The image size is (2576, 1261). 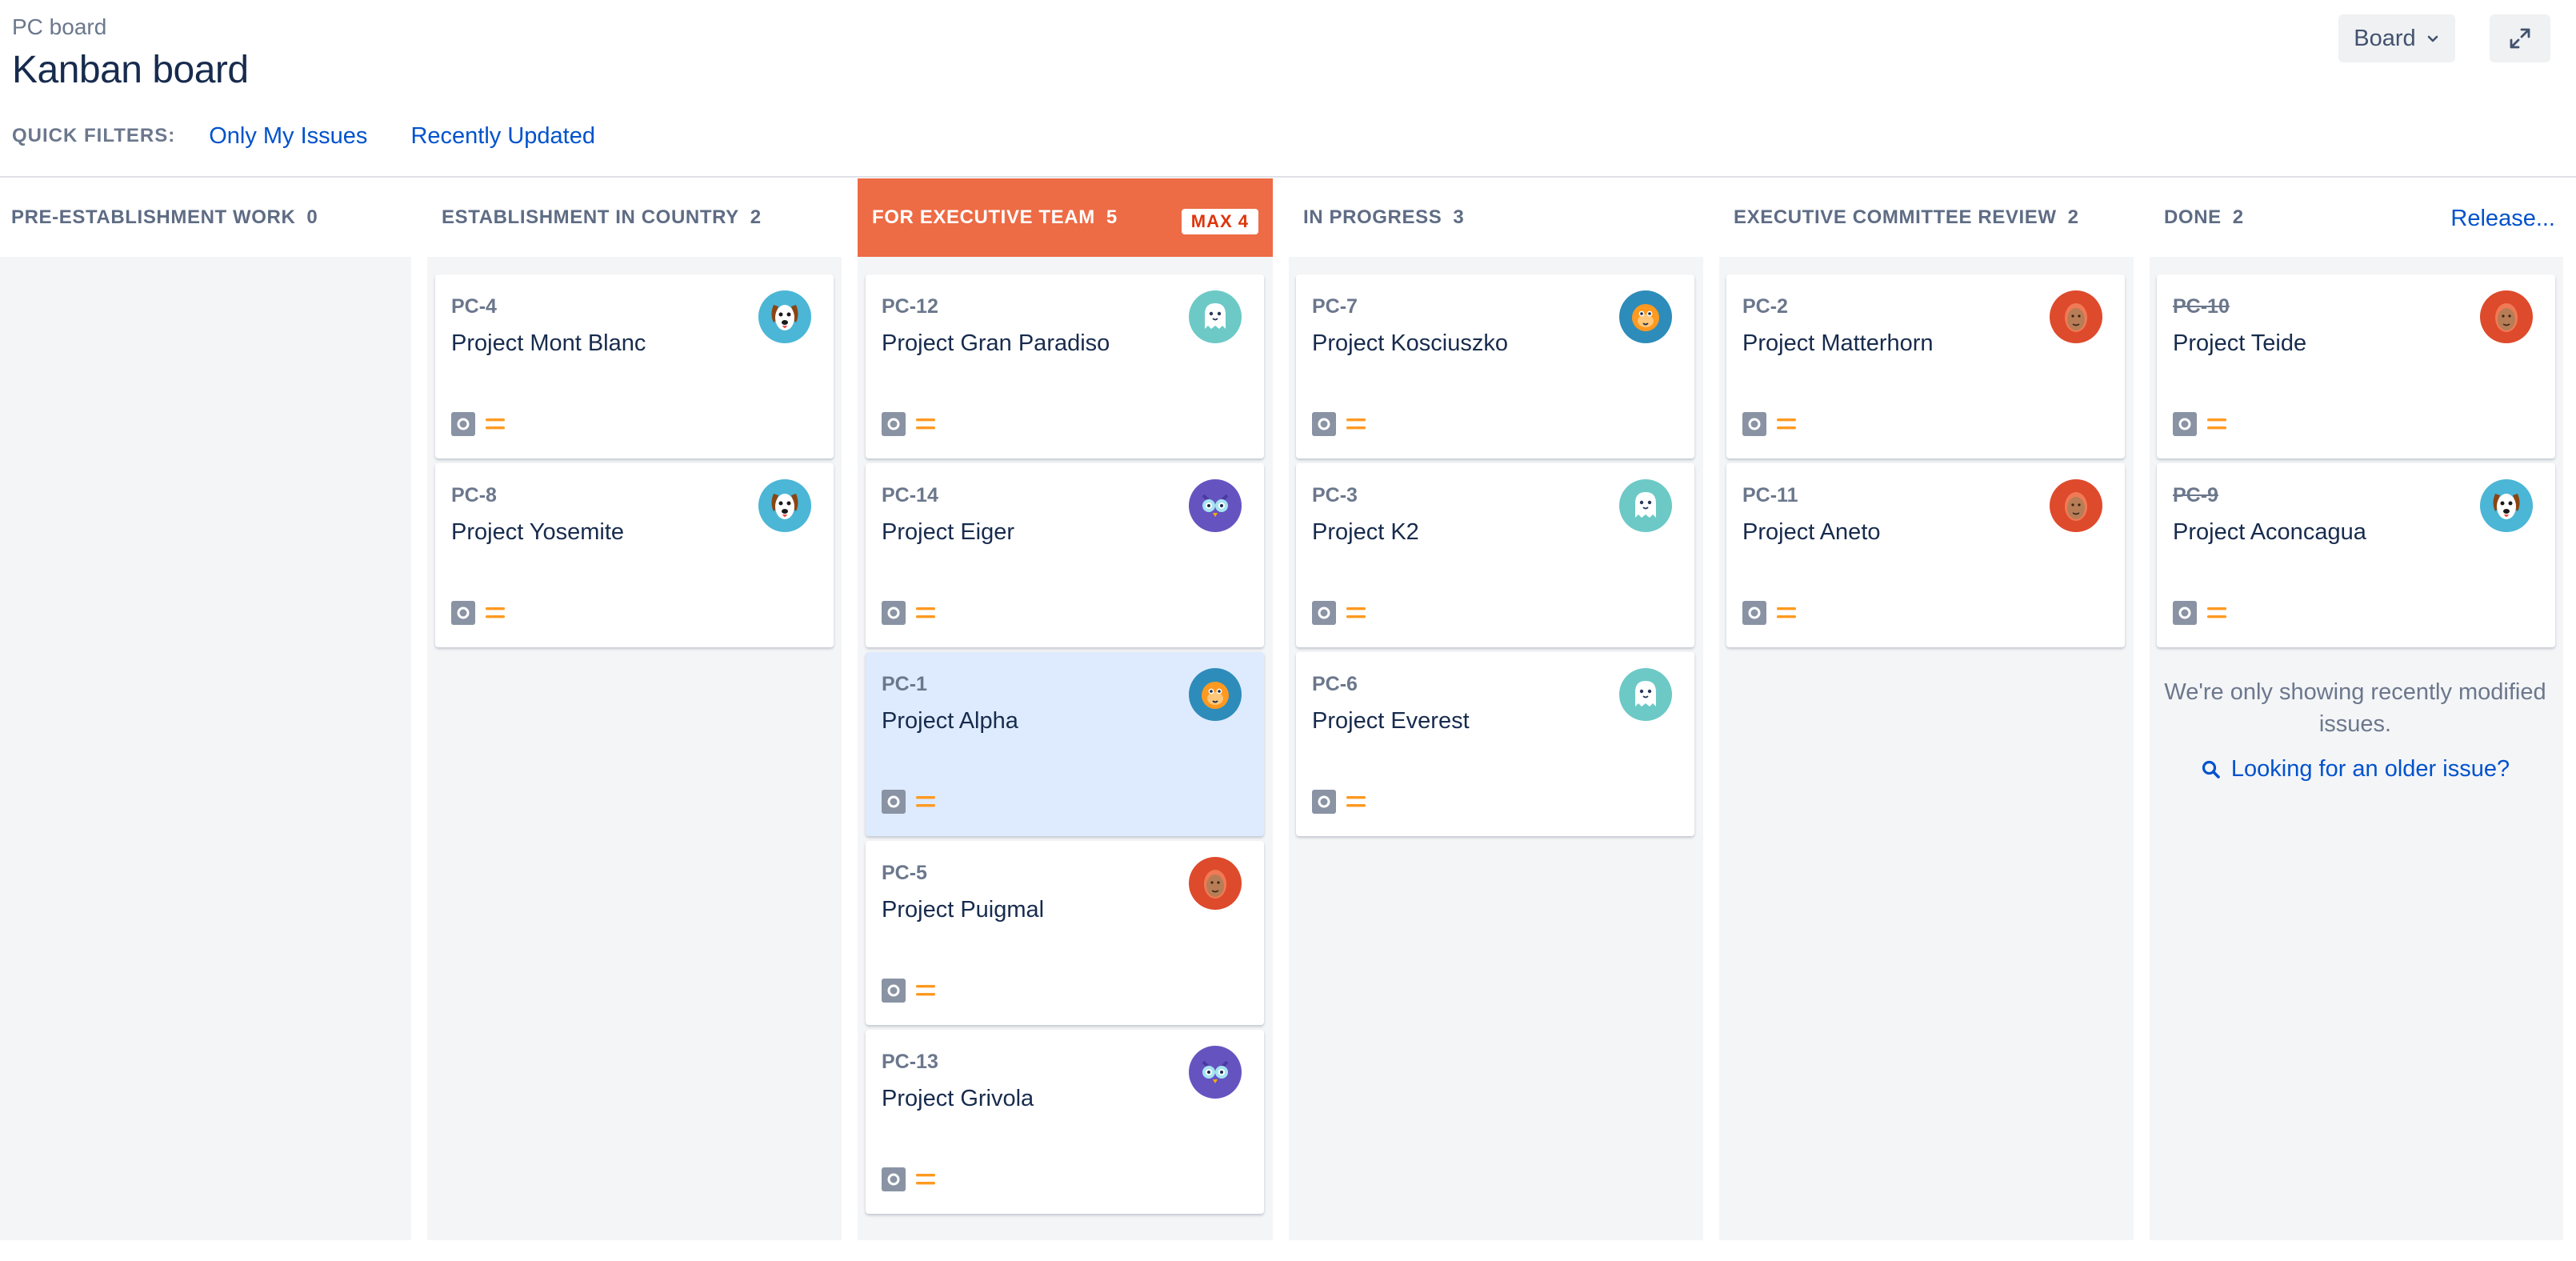 What do you see at coordinates (1335, 685) in the screenshot?
I see `issue-key: PC-6` at bounding box center [1335, 685].